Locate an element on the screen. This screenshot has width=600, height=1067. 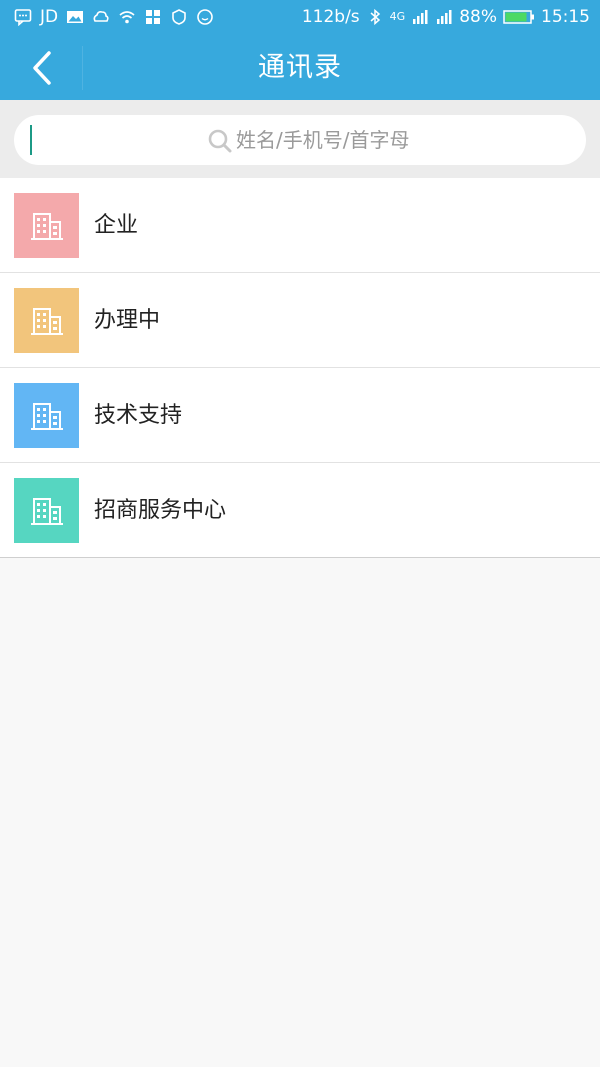
list-item: 企业 is located at coordinates (300, 225).